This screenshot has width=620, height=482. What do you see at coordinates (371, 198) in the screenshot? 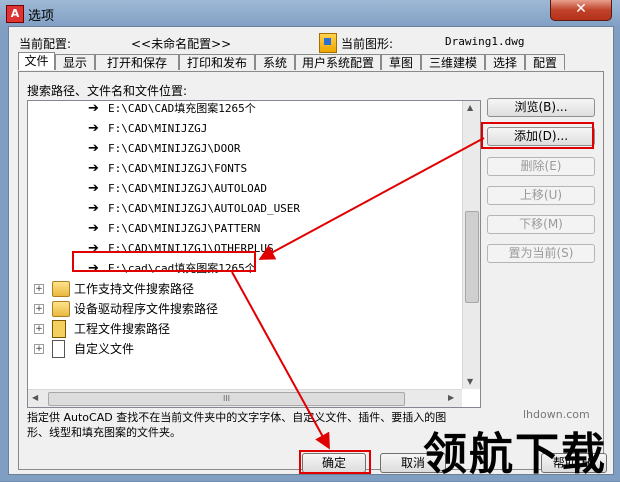
I see `arrow-add-to-path` at bounding box center [371, 198].